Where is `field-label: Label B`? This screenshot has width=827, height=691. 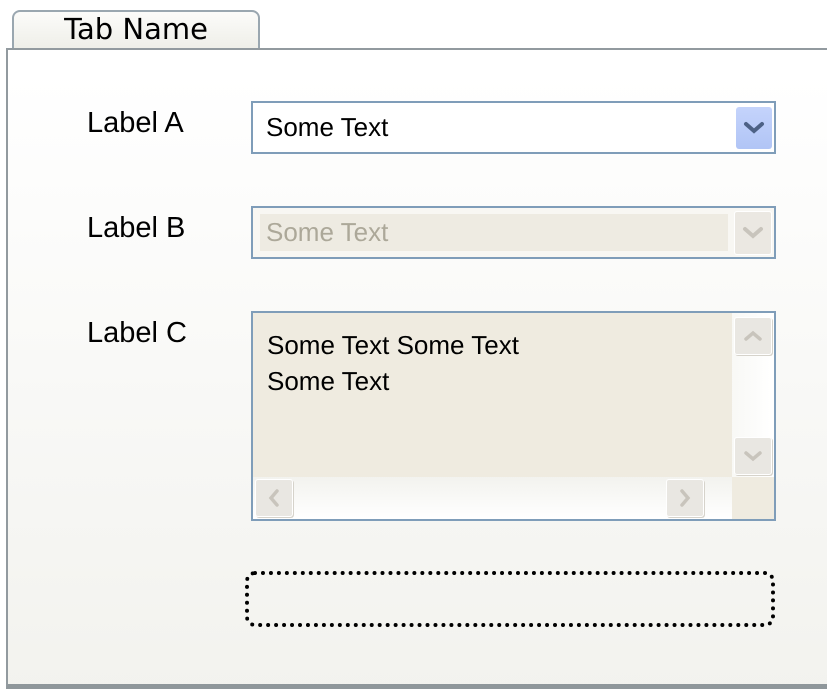
field-label: Label B is located at coordinates (136, 228).